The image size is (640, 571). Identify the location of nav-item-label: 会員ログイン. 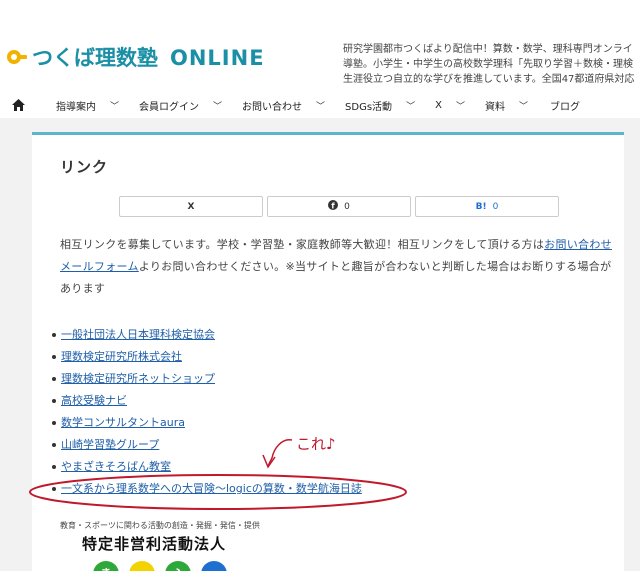
(169, 107).